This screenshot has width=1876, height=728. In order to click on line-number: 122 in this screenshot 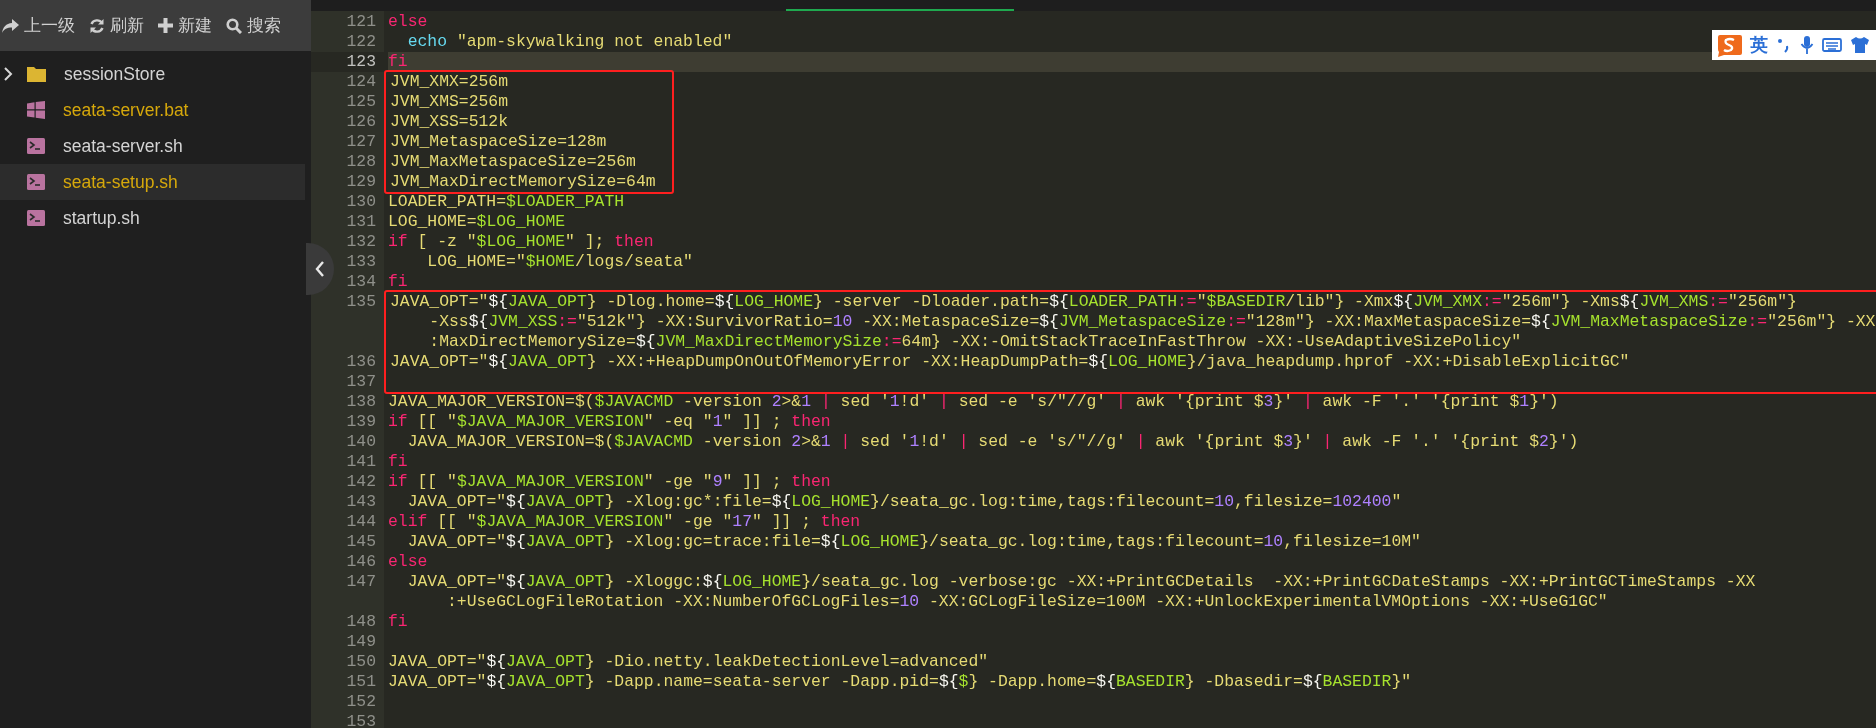, I will do `click(361, 41)`.